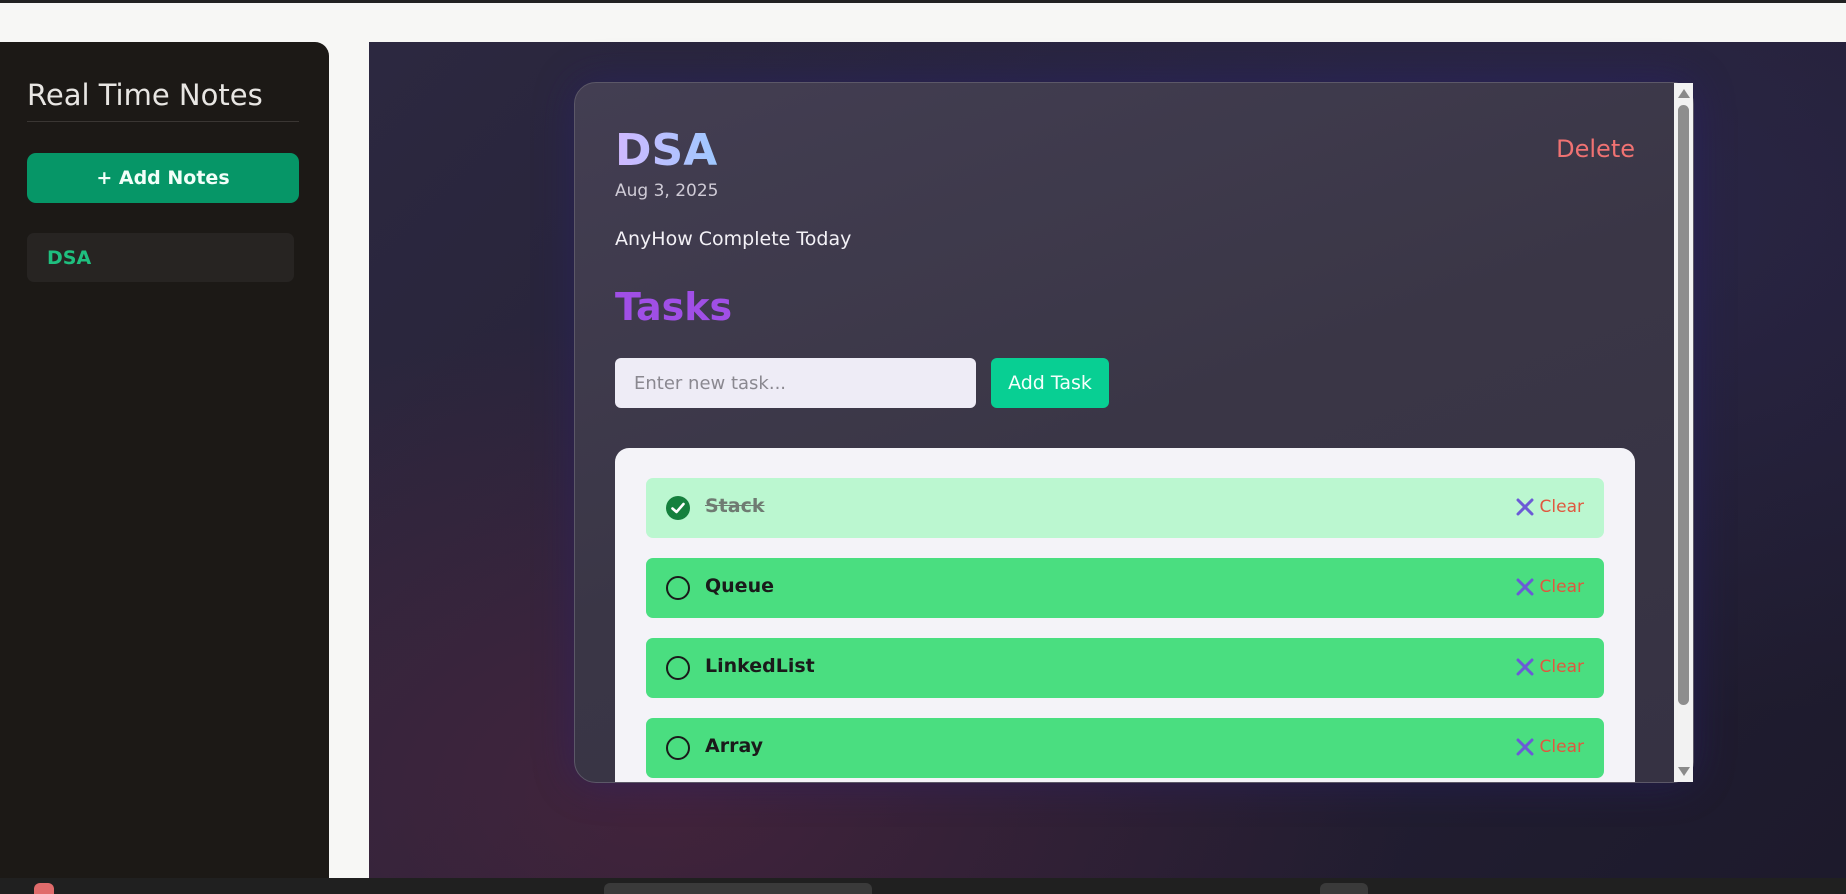 The image size is (1846, 894). I want to click on task-row: Stack Clear, so click(1125, 508).